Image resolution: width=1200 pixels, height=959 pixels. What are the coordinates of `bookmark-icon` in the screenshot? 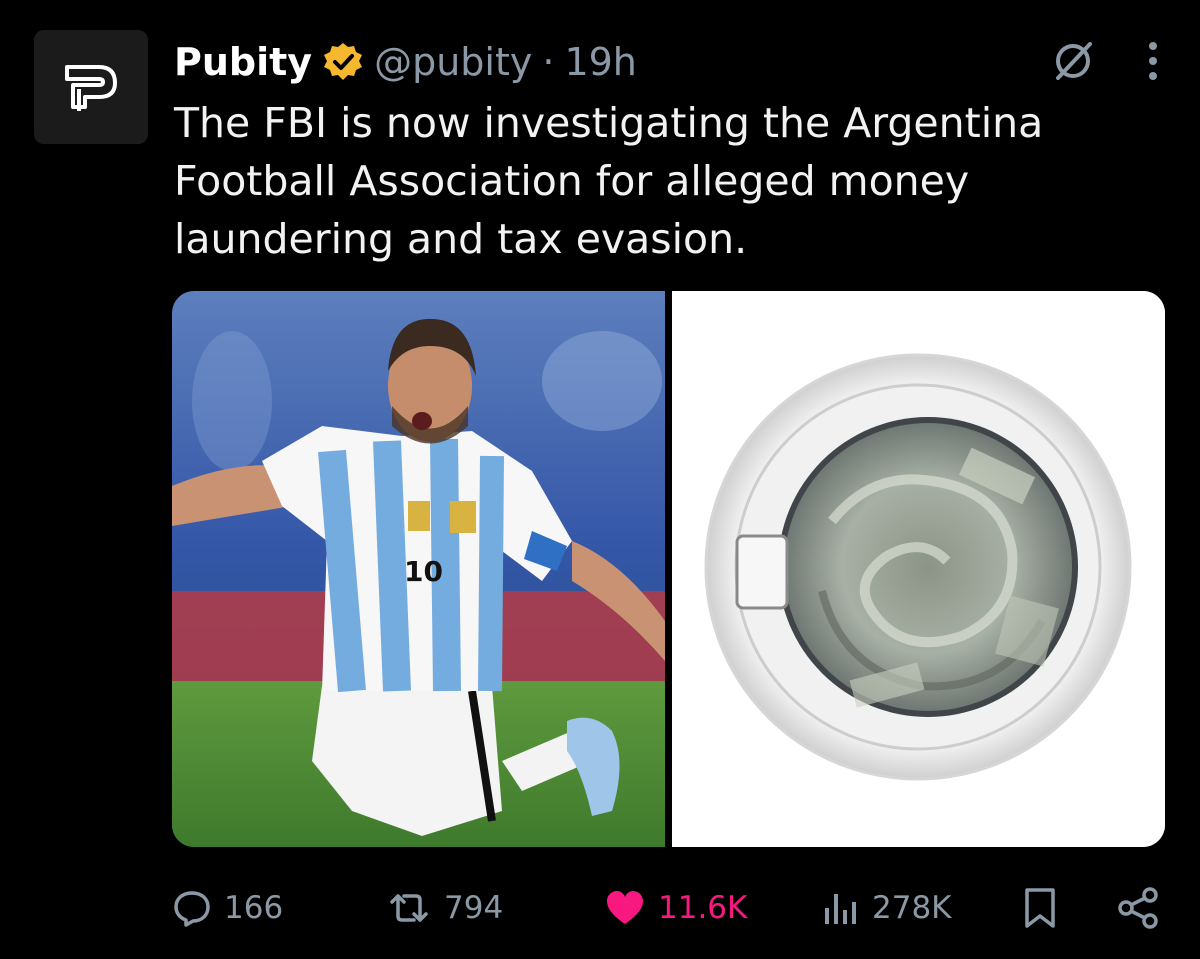 It's located at (1040, 908).